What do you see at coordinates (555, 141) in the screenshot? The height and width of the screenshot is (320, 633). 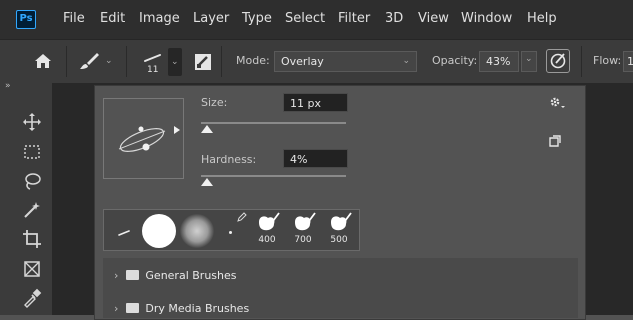 I see `new-preset-icon` at bounding box center [555, 141].